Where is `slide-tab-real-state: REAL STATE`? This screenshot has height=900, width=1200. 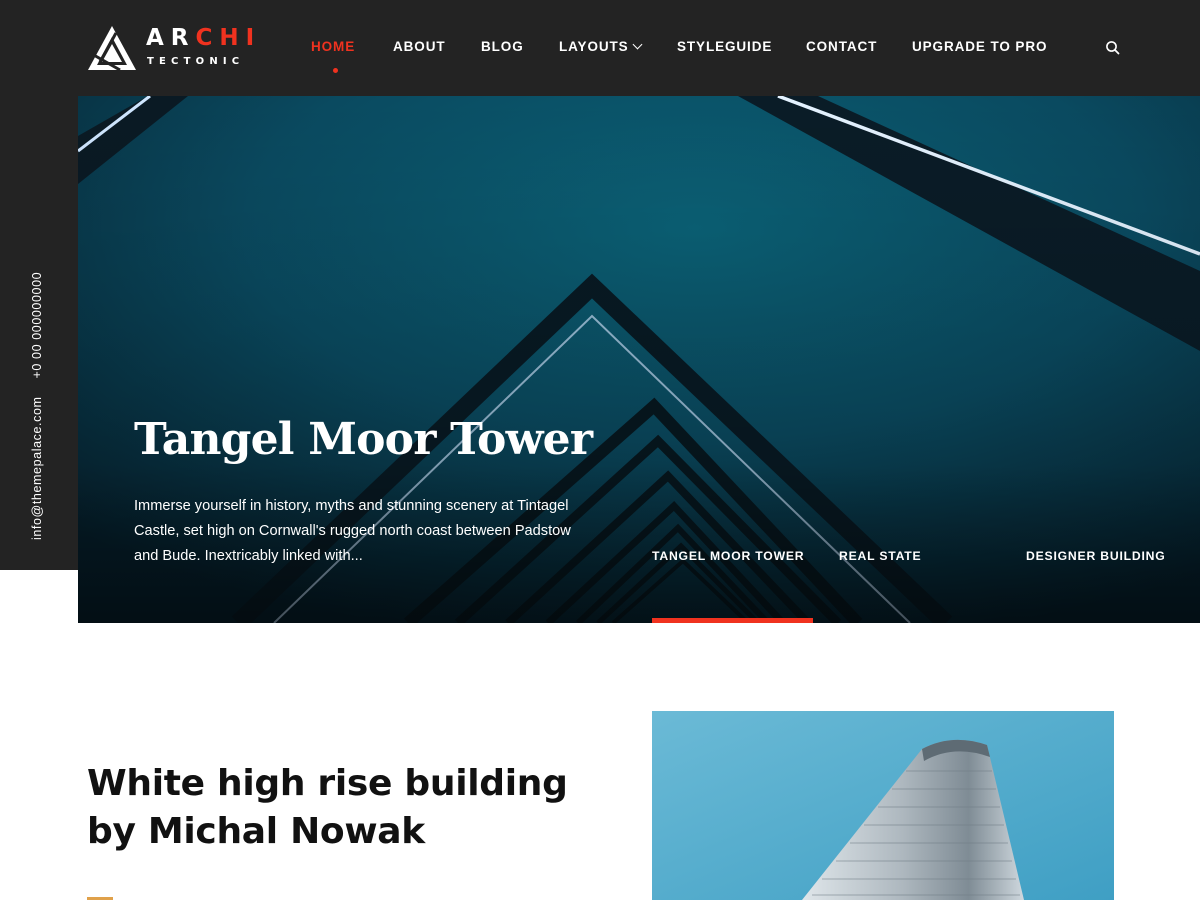 slide-tab-real-state: REAL STATE is located at coordinates (880, 556).